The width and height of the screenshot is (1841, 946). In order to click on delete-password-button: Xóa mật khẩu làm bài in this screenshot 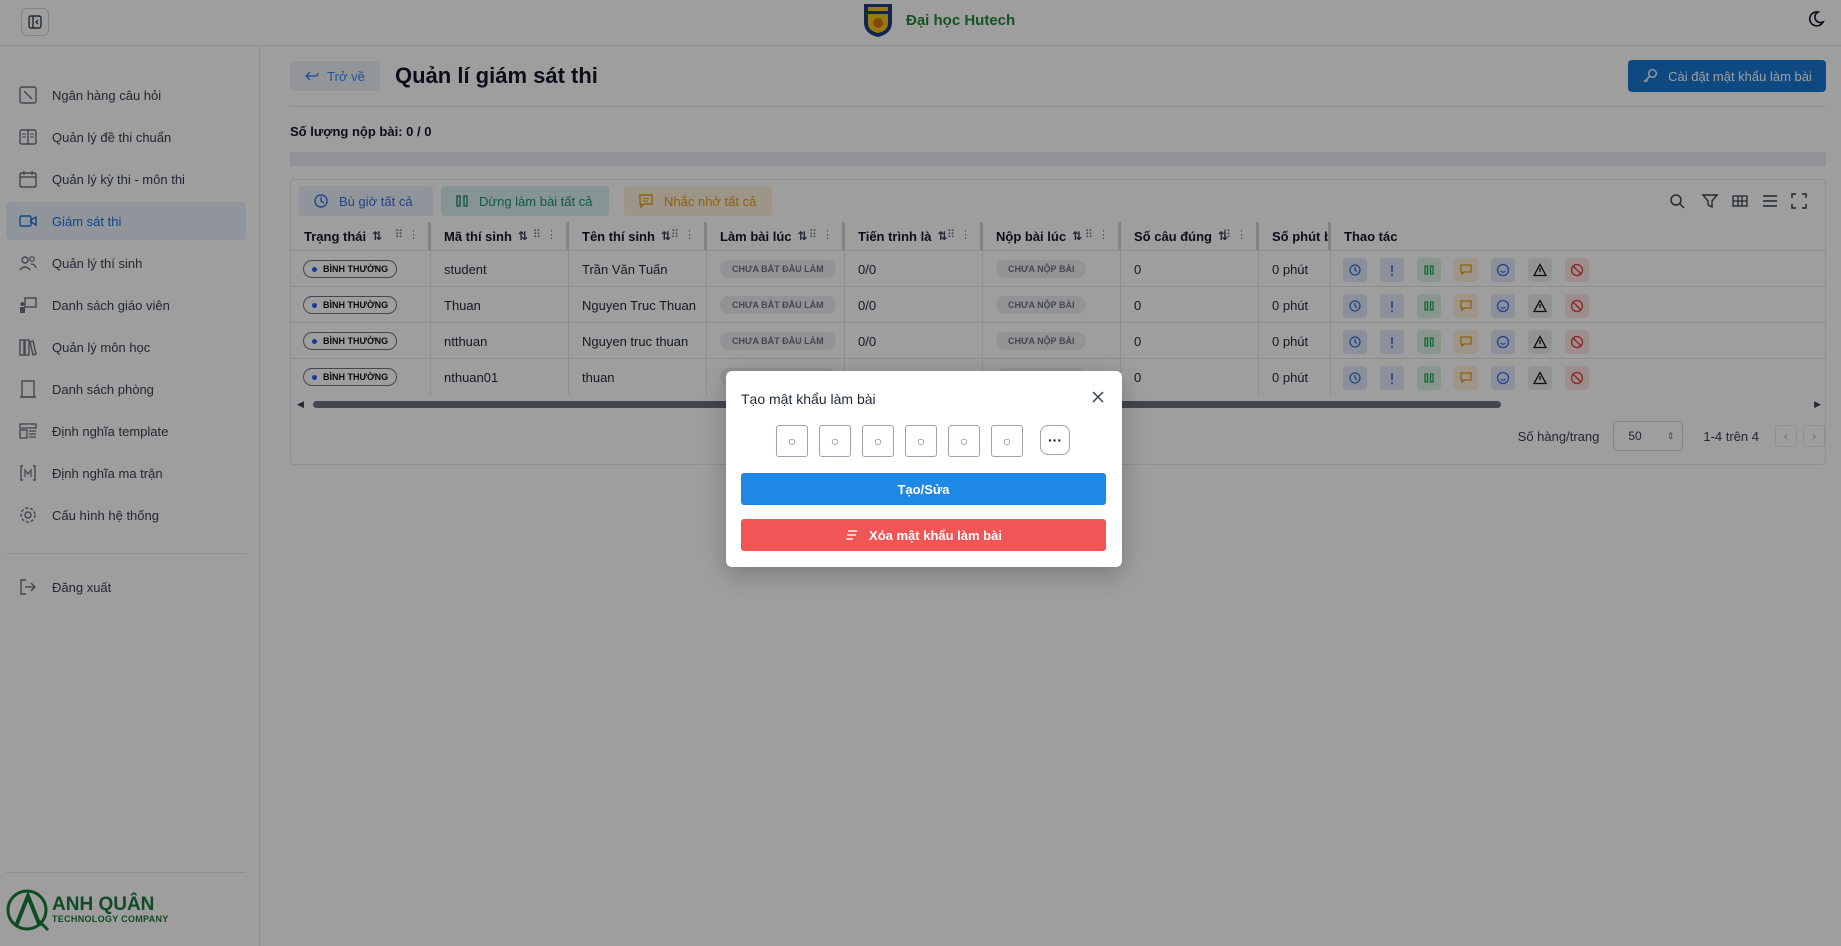, I will do `click(923, 535)`.